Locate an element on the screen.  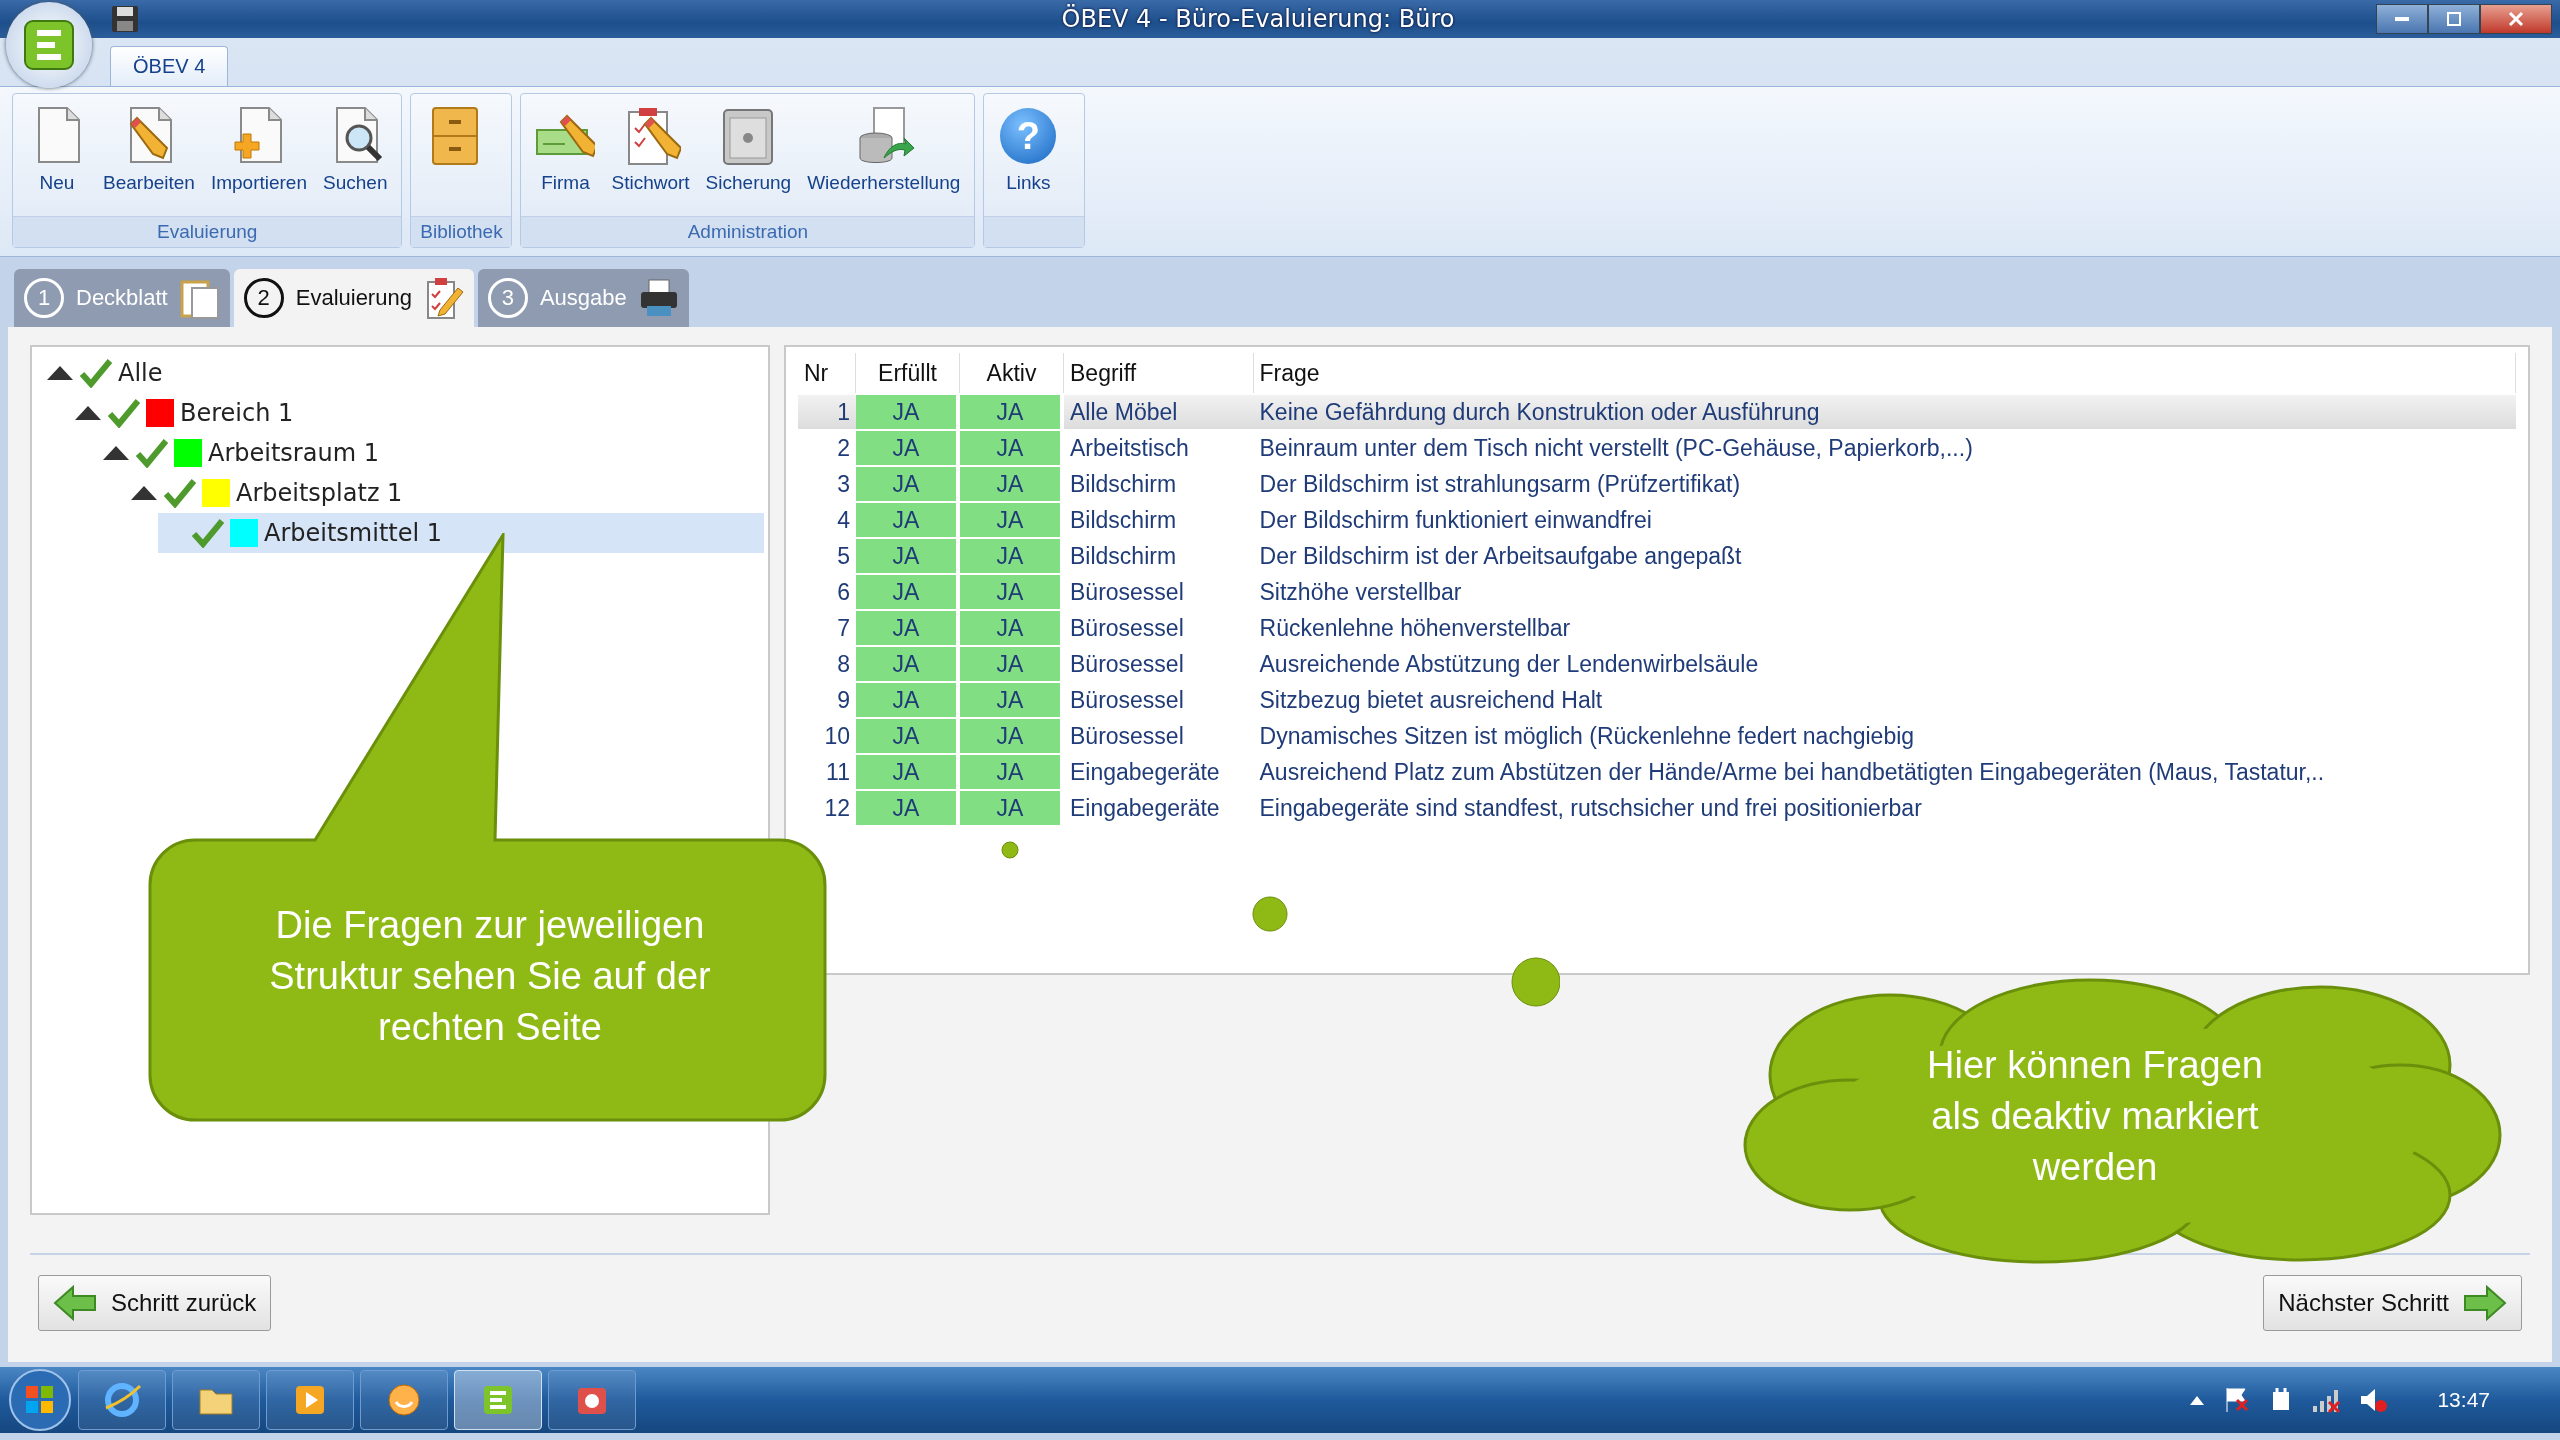
tree-item: Bereich 1 is located at coordinates (419, 413).